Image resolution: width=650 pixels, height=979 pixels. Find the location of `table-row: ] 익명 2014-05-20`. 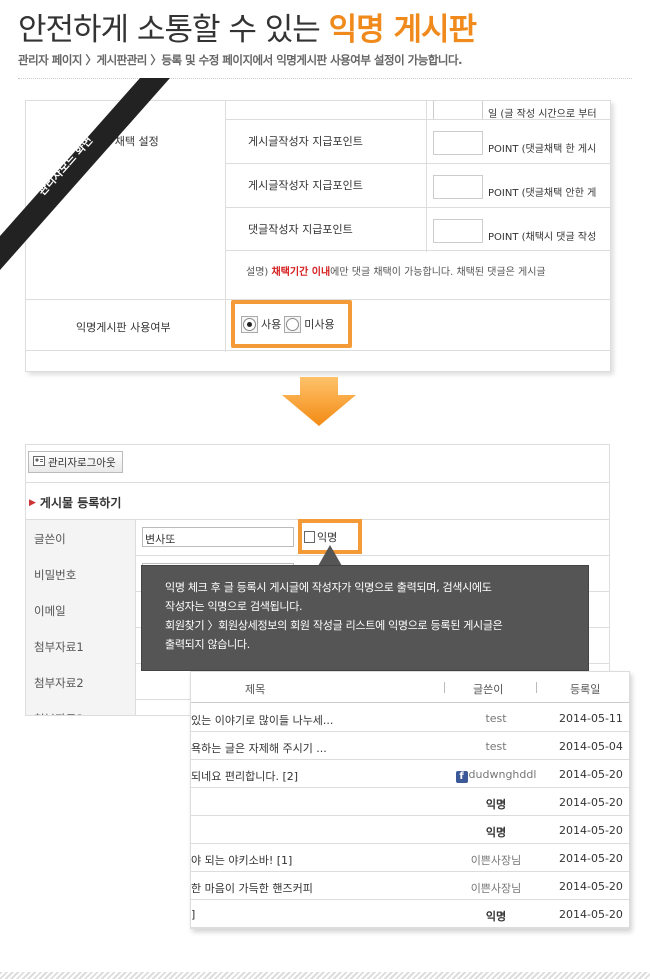

table-row: ] 익명 2014-05-20 is located at coordinates (410, 914).